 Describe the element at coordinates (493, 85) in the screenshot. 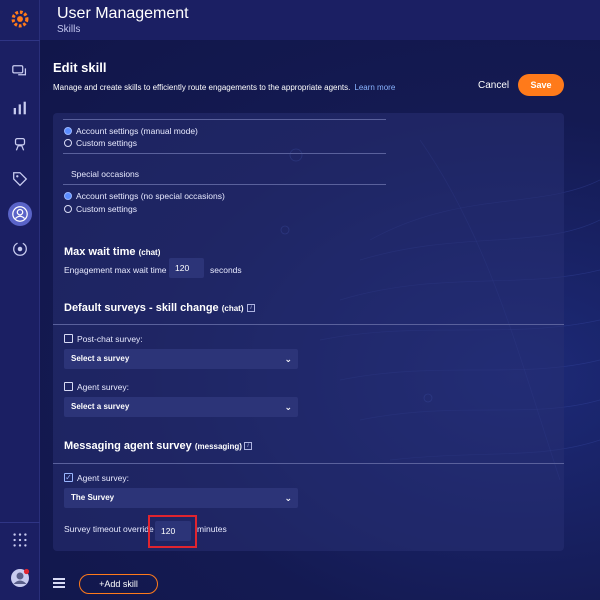

I see `cancel-button: Cancel` at that location.